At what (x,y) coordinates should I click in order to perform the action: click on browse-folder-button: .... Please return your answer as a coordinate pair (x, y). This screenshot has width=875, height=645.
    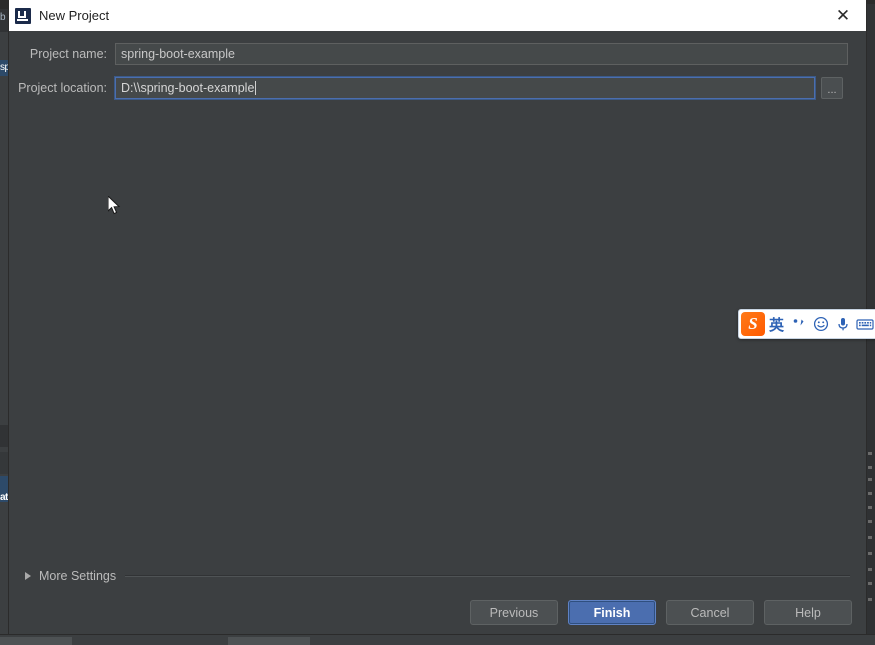
    Looking at the image, I should click on (832, 88).